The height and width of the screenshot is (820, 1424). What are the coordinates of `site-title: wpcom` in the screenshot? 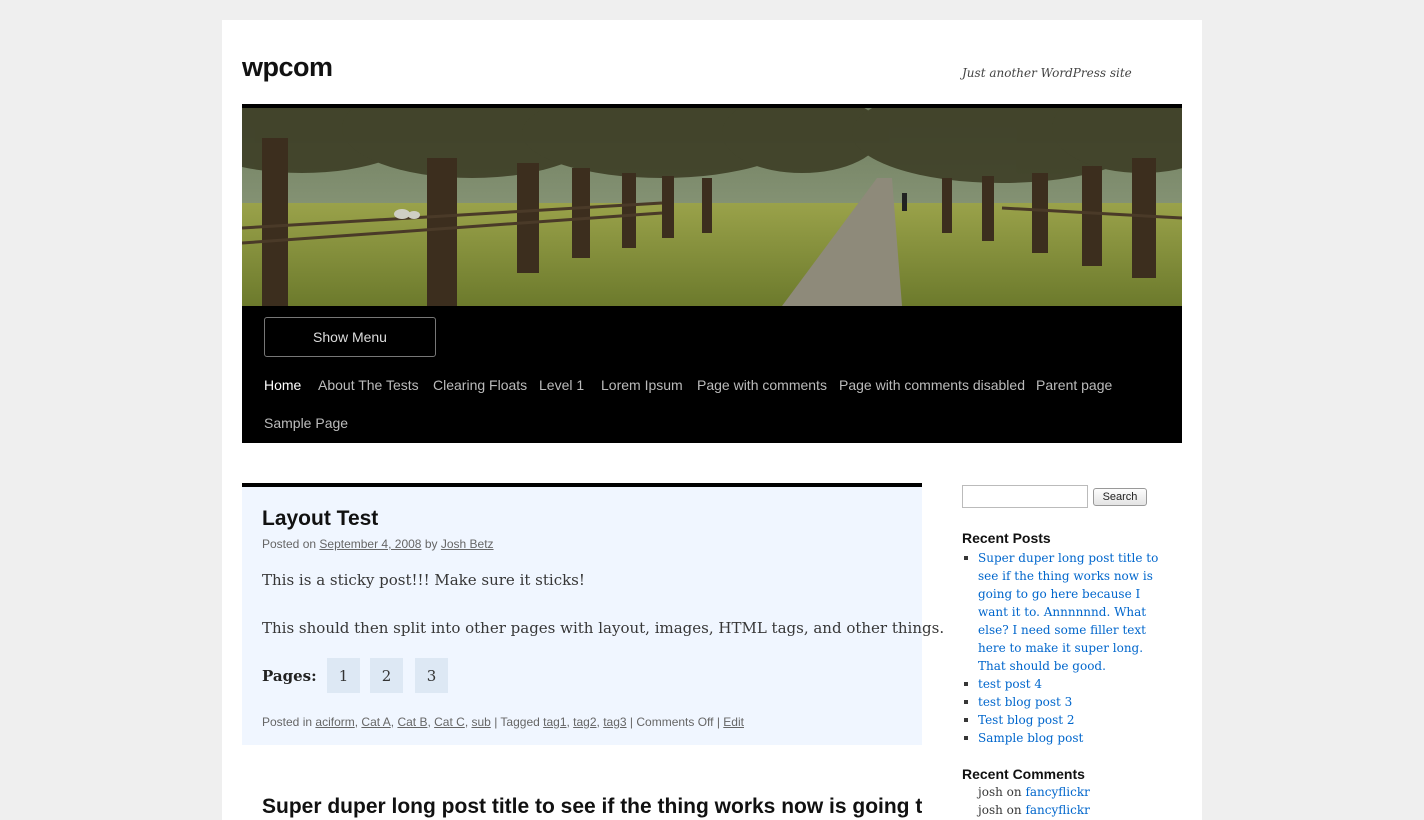 It's located at (287, 67).